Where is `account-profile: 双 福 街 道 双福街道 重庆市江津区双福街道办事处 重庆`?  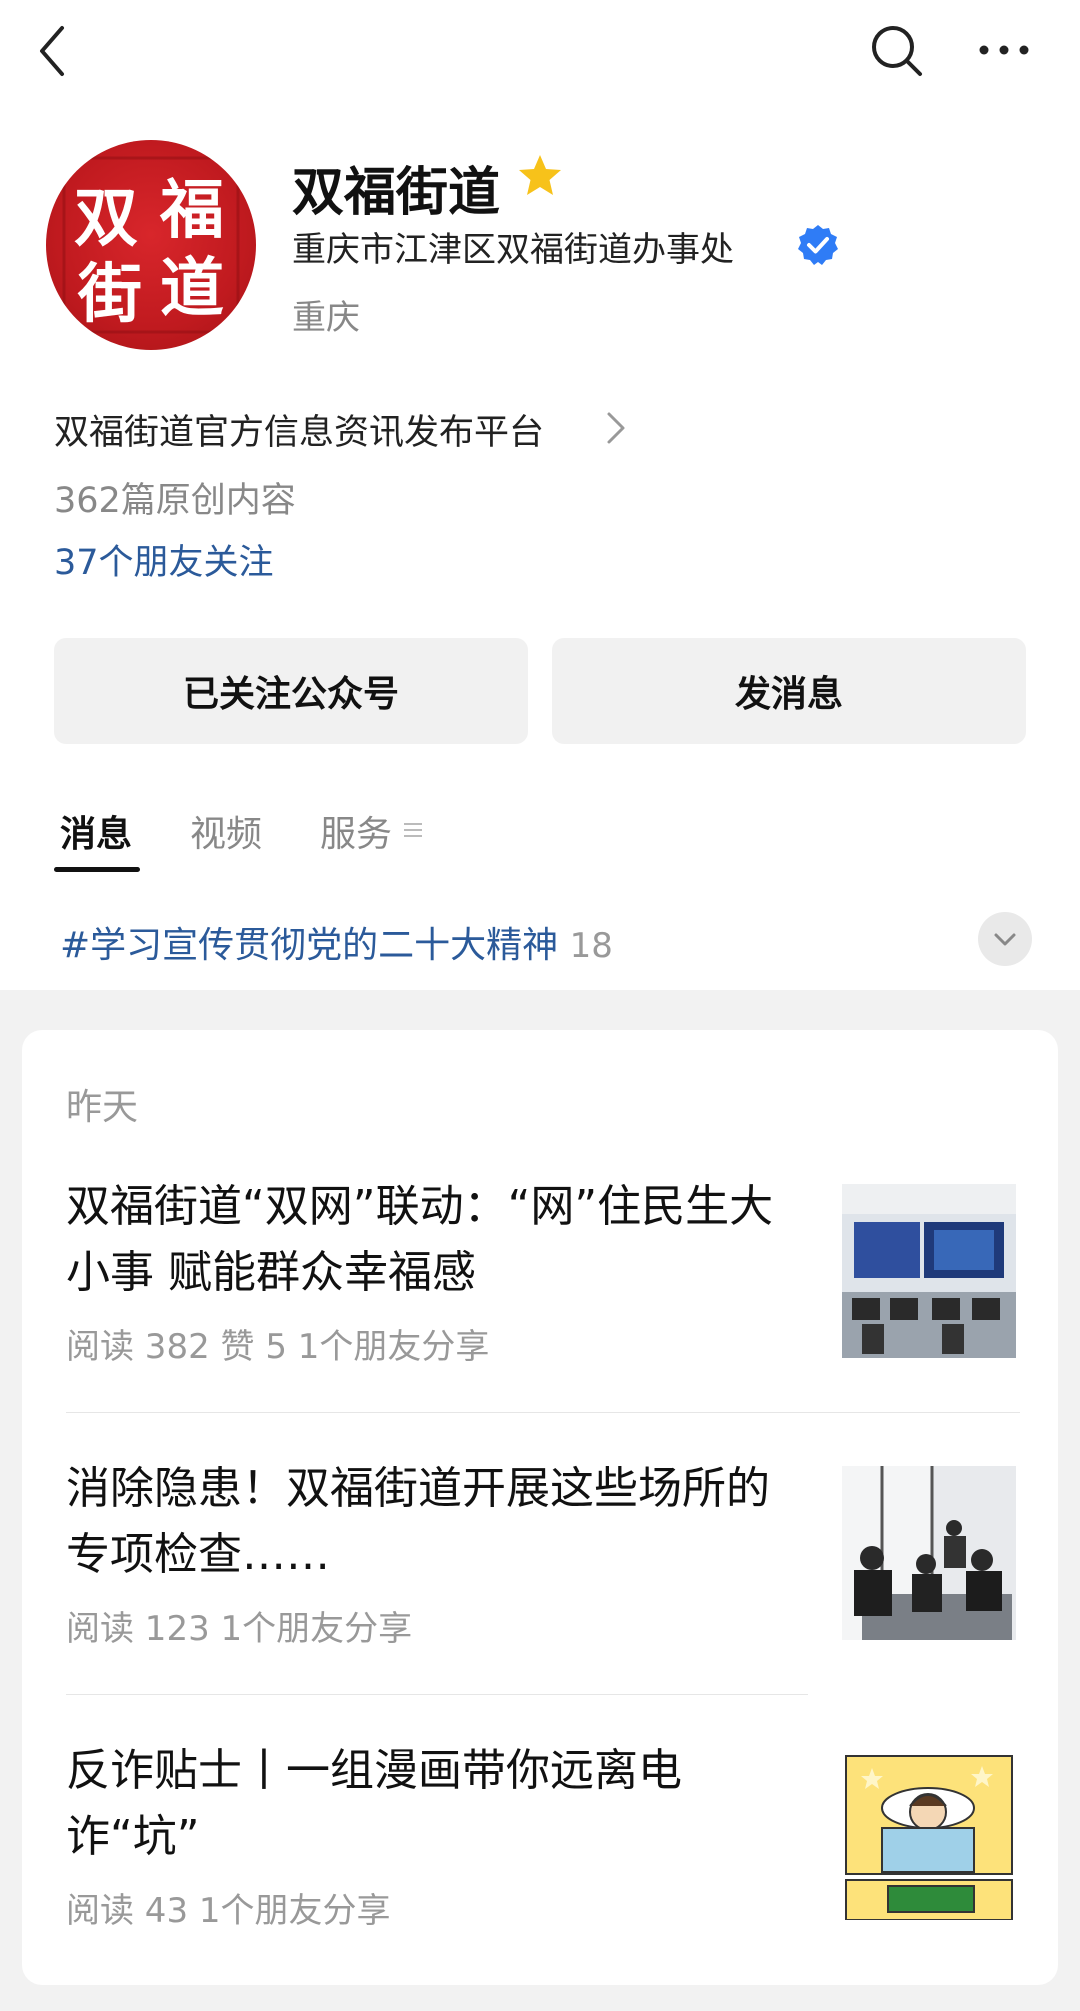
account-profile: 双 福 街 道 双福街道 重庆市江津区双福街道办事处 重庆 is located at coordinates (540, 250).